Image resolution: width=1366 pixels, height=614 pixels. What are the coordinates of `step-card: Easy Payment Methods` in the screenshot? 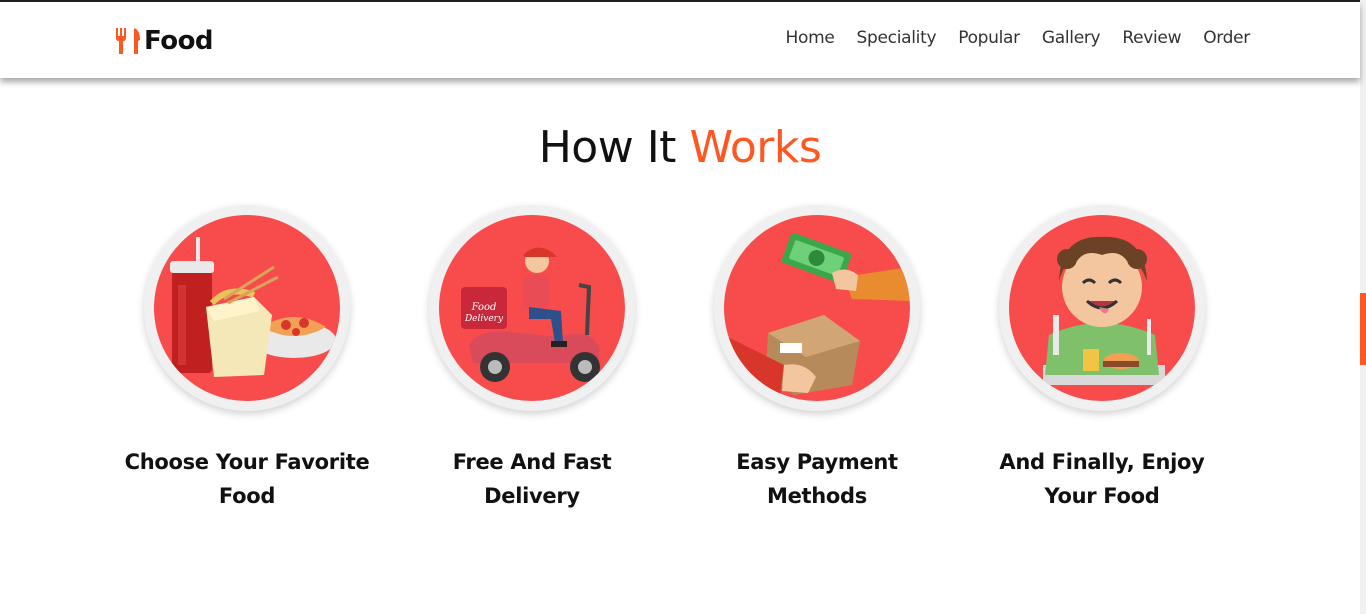 It's located at (817, 359).